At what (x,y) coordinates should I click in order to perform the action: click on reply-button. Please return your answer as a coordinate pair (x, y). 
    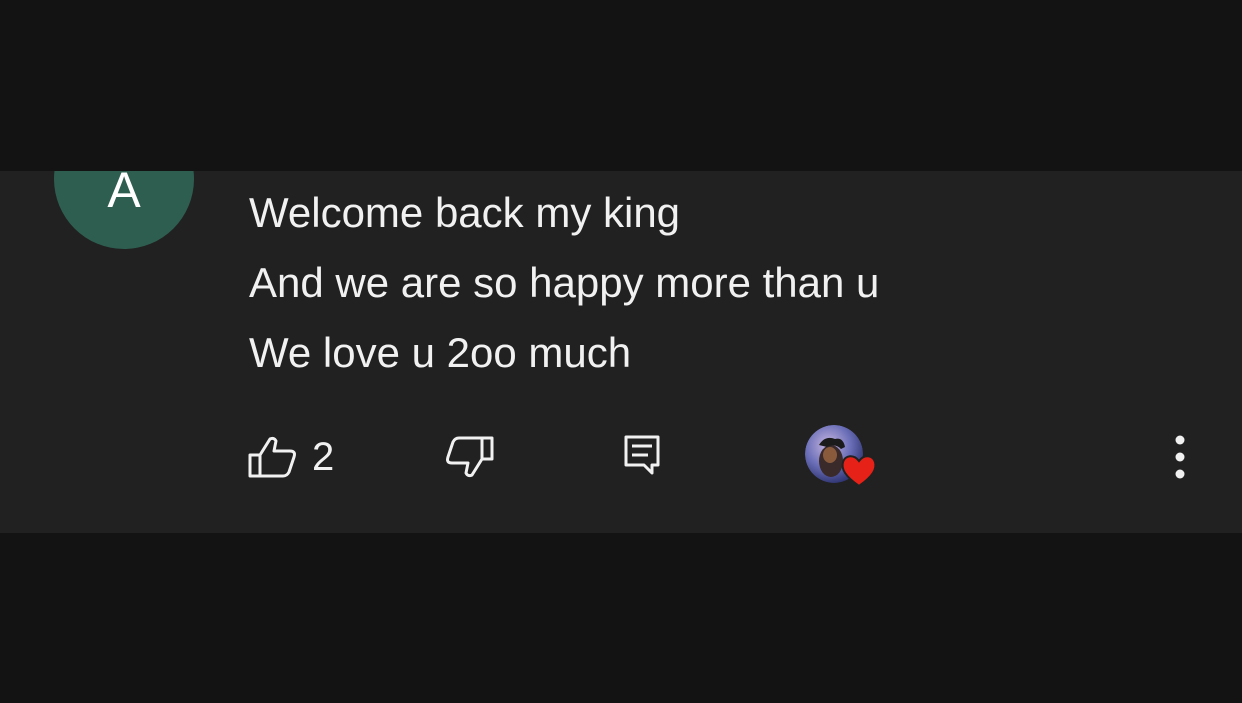
    Looking at the image, I should click on (642, 455).